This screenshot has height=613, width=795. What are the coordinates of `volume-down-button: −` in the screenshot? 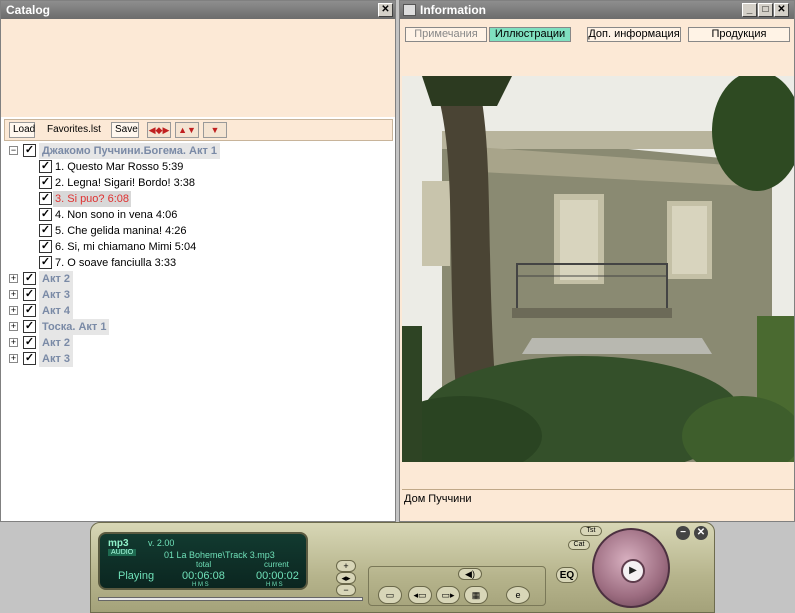 It's located at (346, 590).